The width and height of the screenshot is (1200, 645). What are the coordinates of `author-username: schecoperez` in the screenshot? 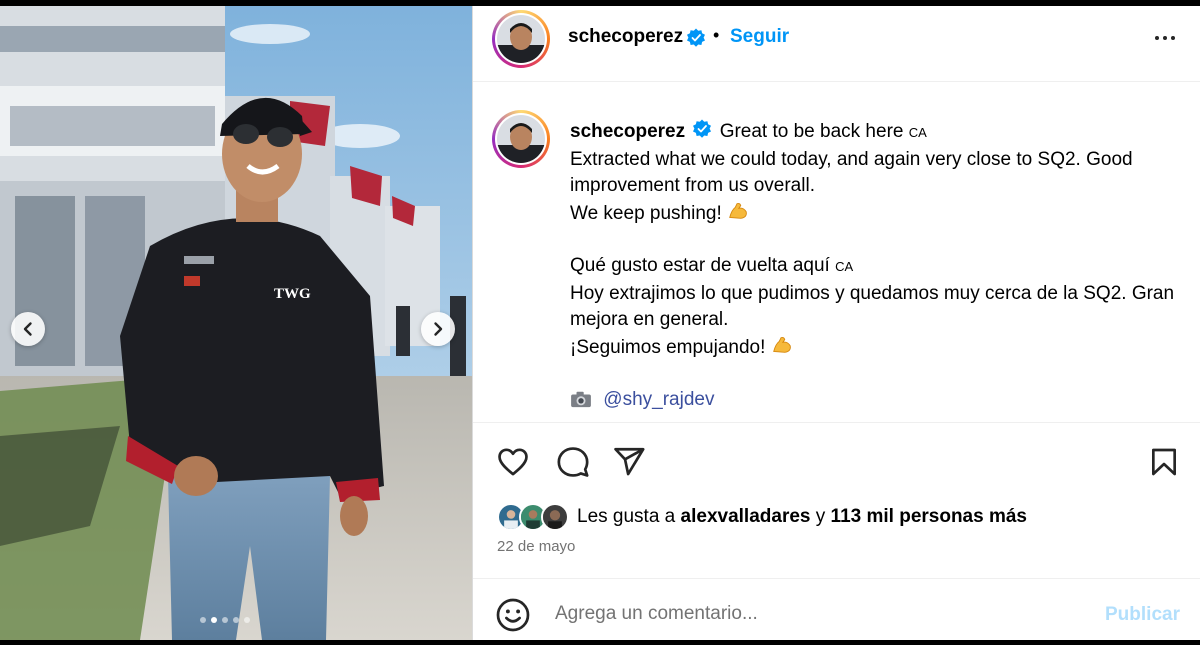 It's located at (625, 37).